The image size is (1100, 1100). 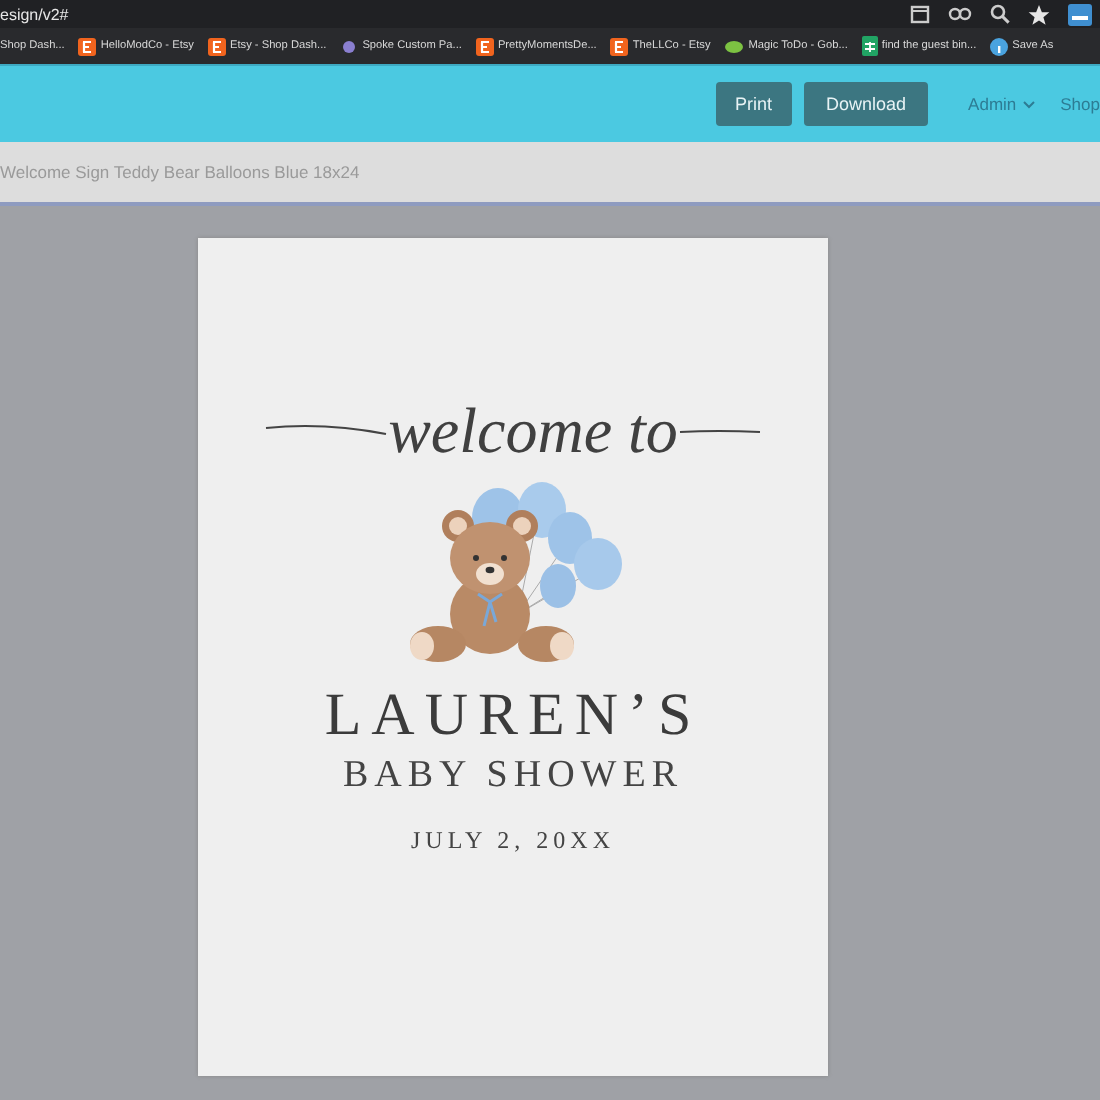 I want to click on leaf-icon, so click(x=734, y=46).